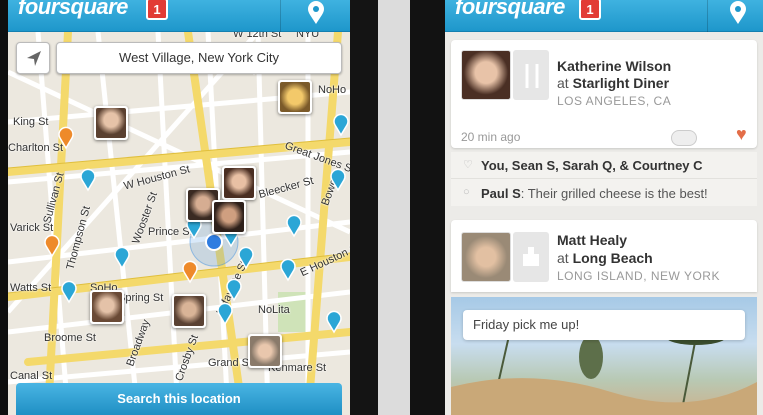 The height and width of the screenshot is (415, 763). What do you see at coordinates (491, 137) in the screenshot?
I see `timestamp: 20 min ago` at bounding box center [491, 137].